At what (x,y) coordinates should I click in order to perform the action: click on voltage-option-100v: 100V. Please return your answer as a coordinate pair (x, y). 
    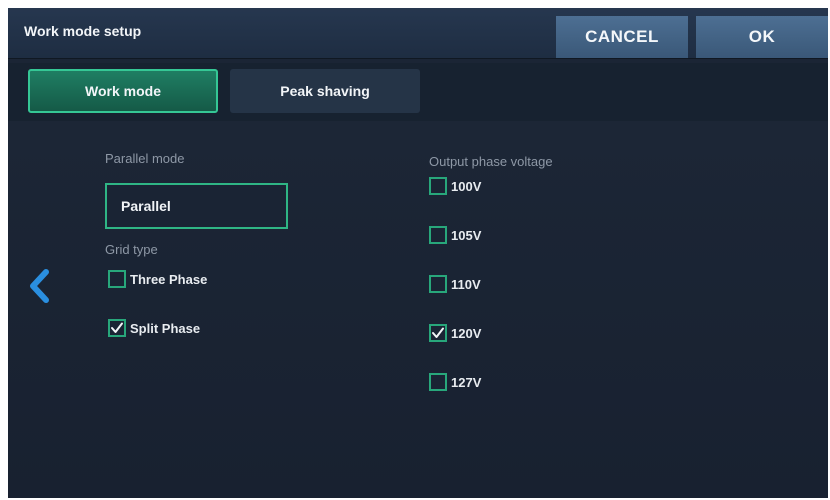
    Looking at the image, I should click on (455, 186).